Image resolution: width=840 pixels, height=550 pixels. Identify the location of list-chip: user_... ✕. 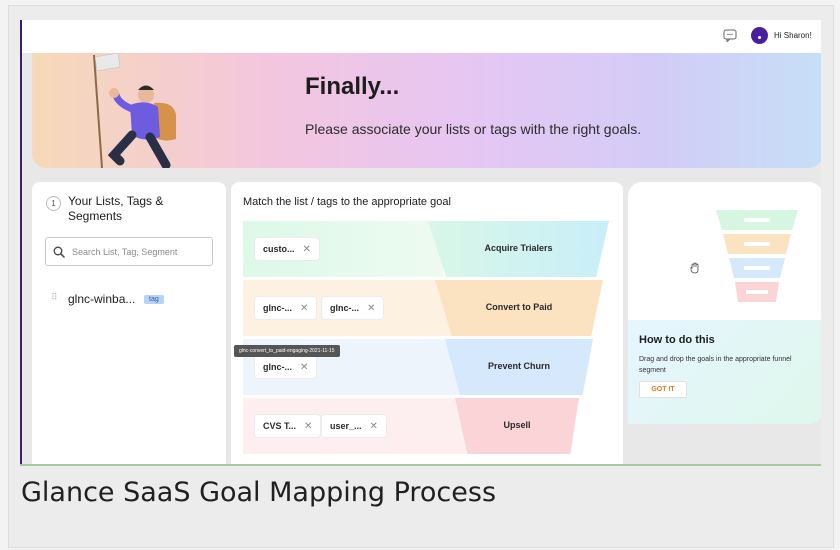
(354, 426).